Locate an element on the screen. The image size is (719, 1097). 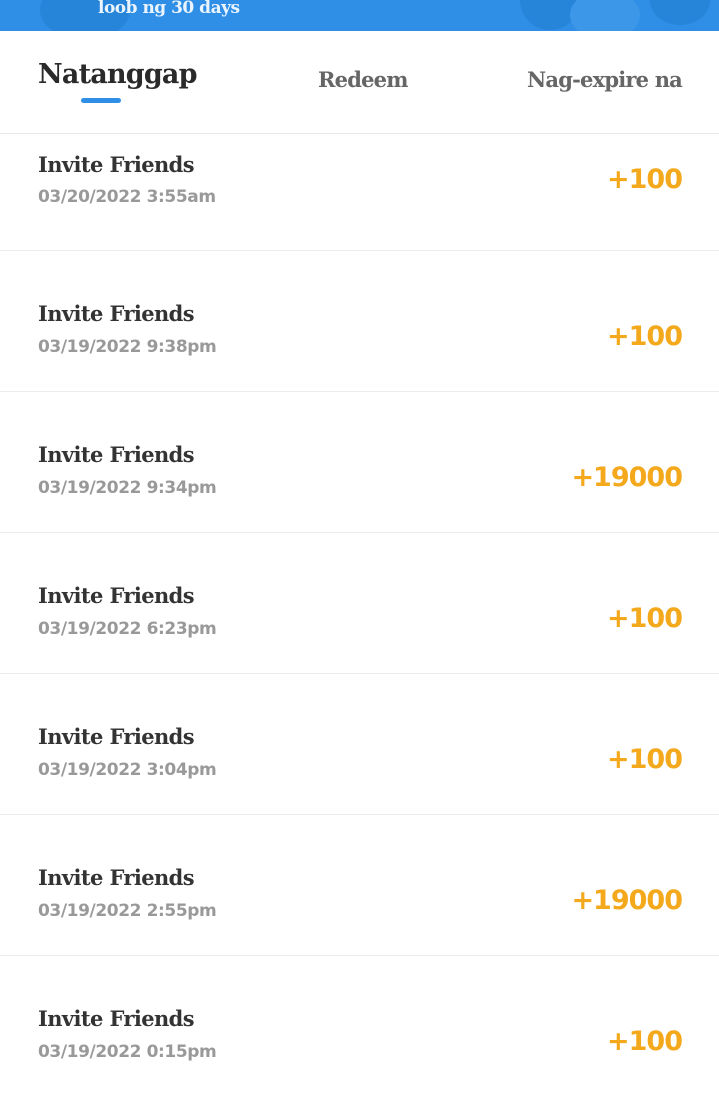
list-item: Invite Friends 03/19/2022 0:15pm +100 is located at coordinates (359, 1026).